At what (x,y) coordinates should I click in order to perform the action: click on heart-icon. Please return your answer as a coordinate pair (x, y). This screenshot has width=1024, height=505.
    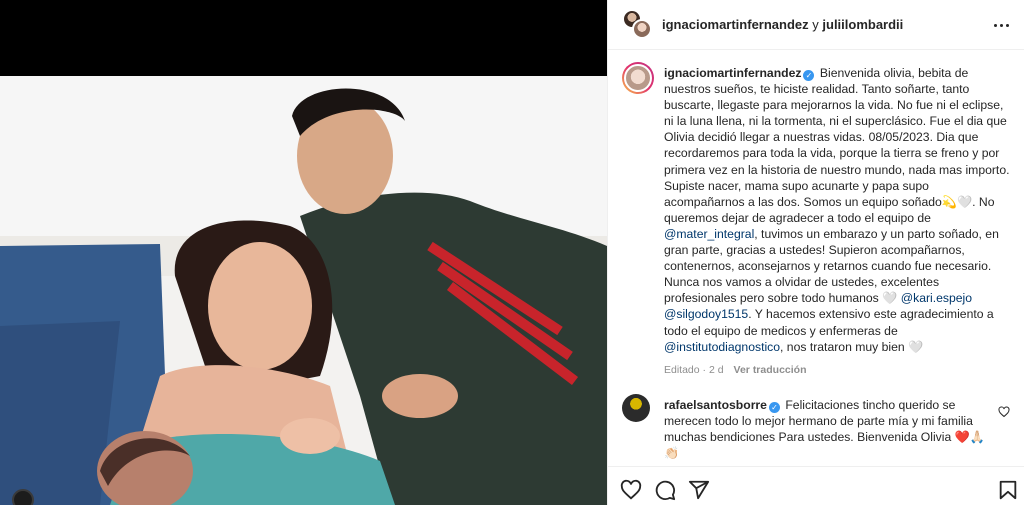
    Looking at the image, I should click on (631, 490).